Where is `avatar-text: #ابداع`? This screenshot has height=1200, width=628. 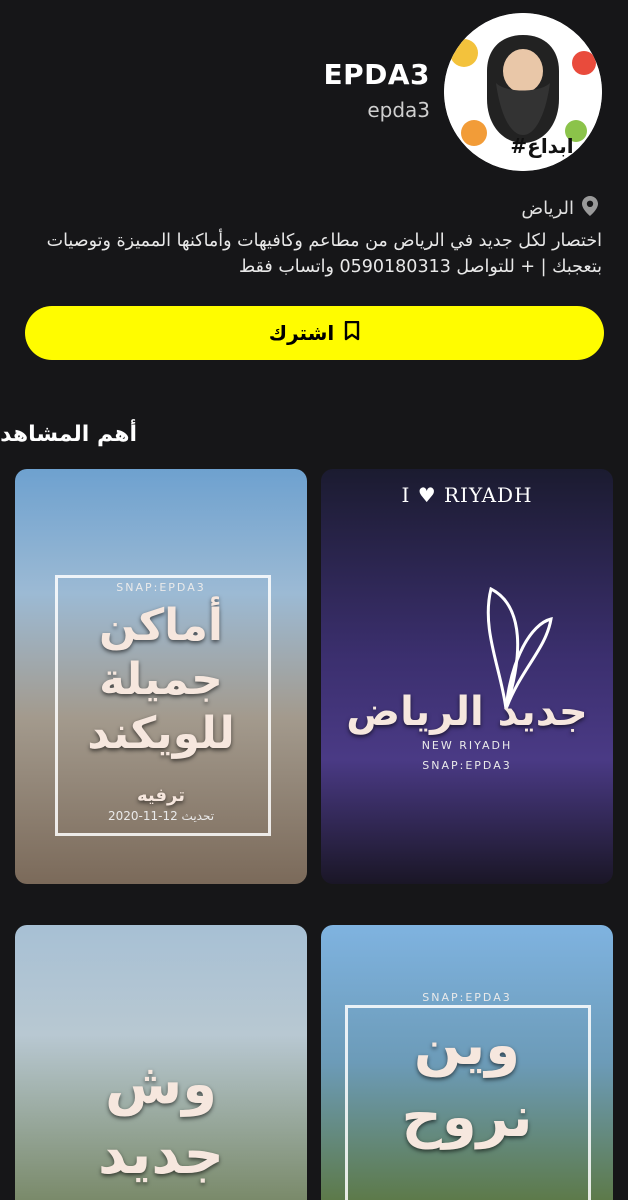
avatar-text: #ابداع is located at coordinates (541, 146).